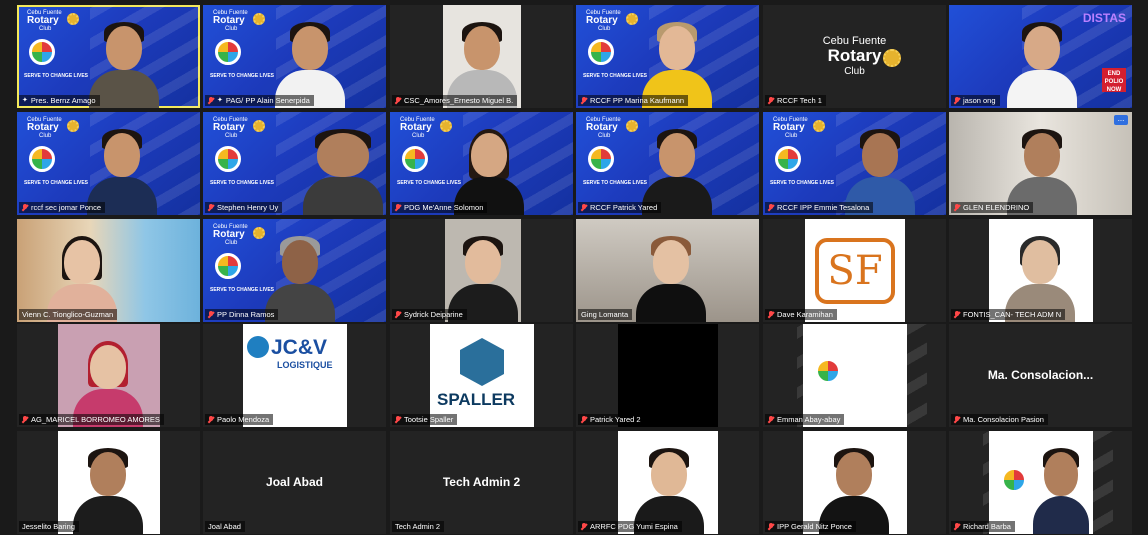 Image resolution: width=1148 pixels, height=535 pixels. I want to click on participant-name: Stephen Henry Uy, so click(244, 207).